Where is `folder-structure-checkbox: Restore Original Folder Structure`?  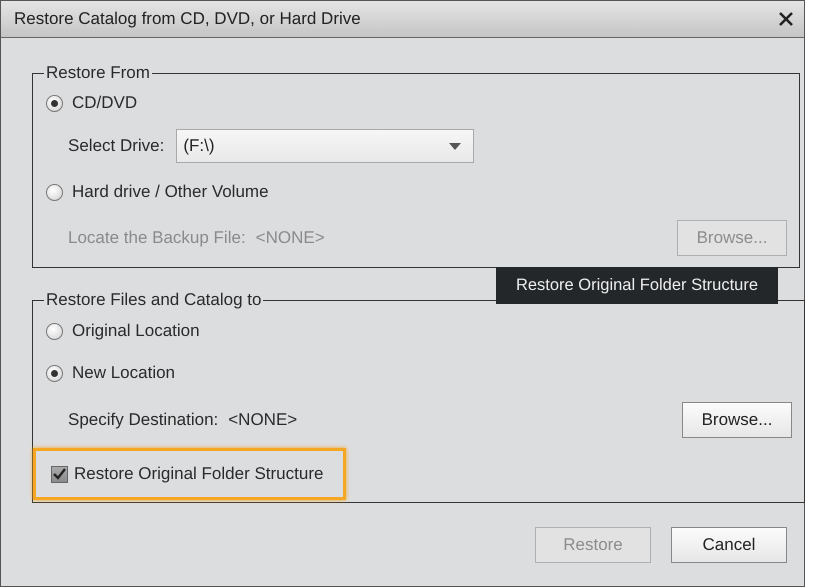
folder-structure-checkbox: Restore Original Folder Structure is located at coordinates (187, 474).